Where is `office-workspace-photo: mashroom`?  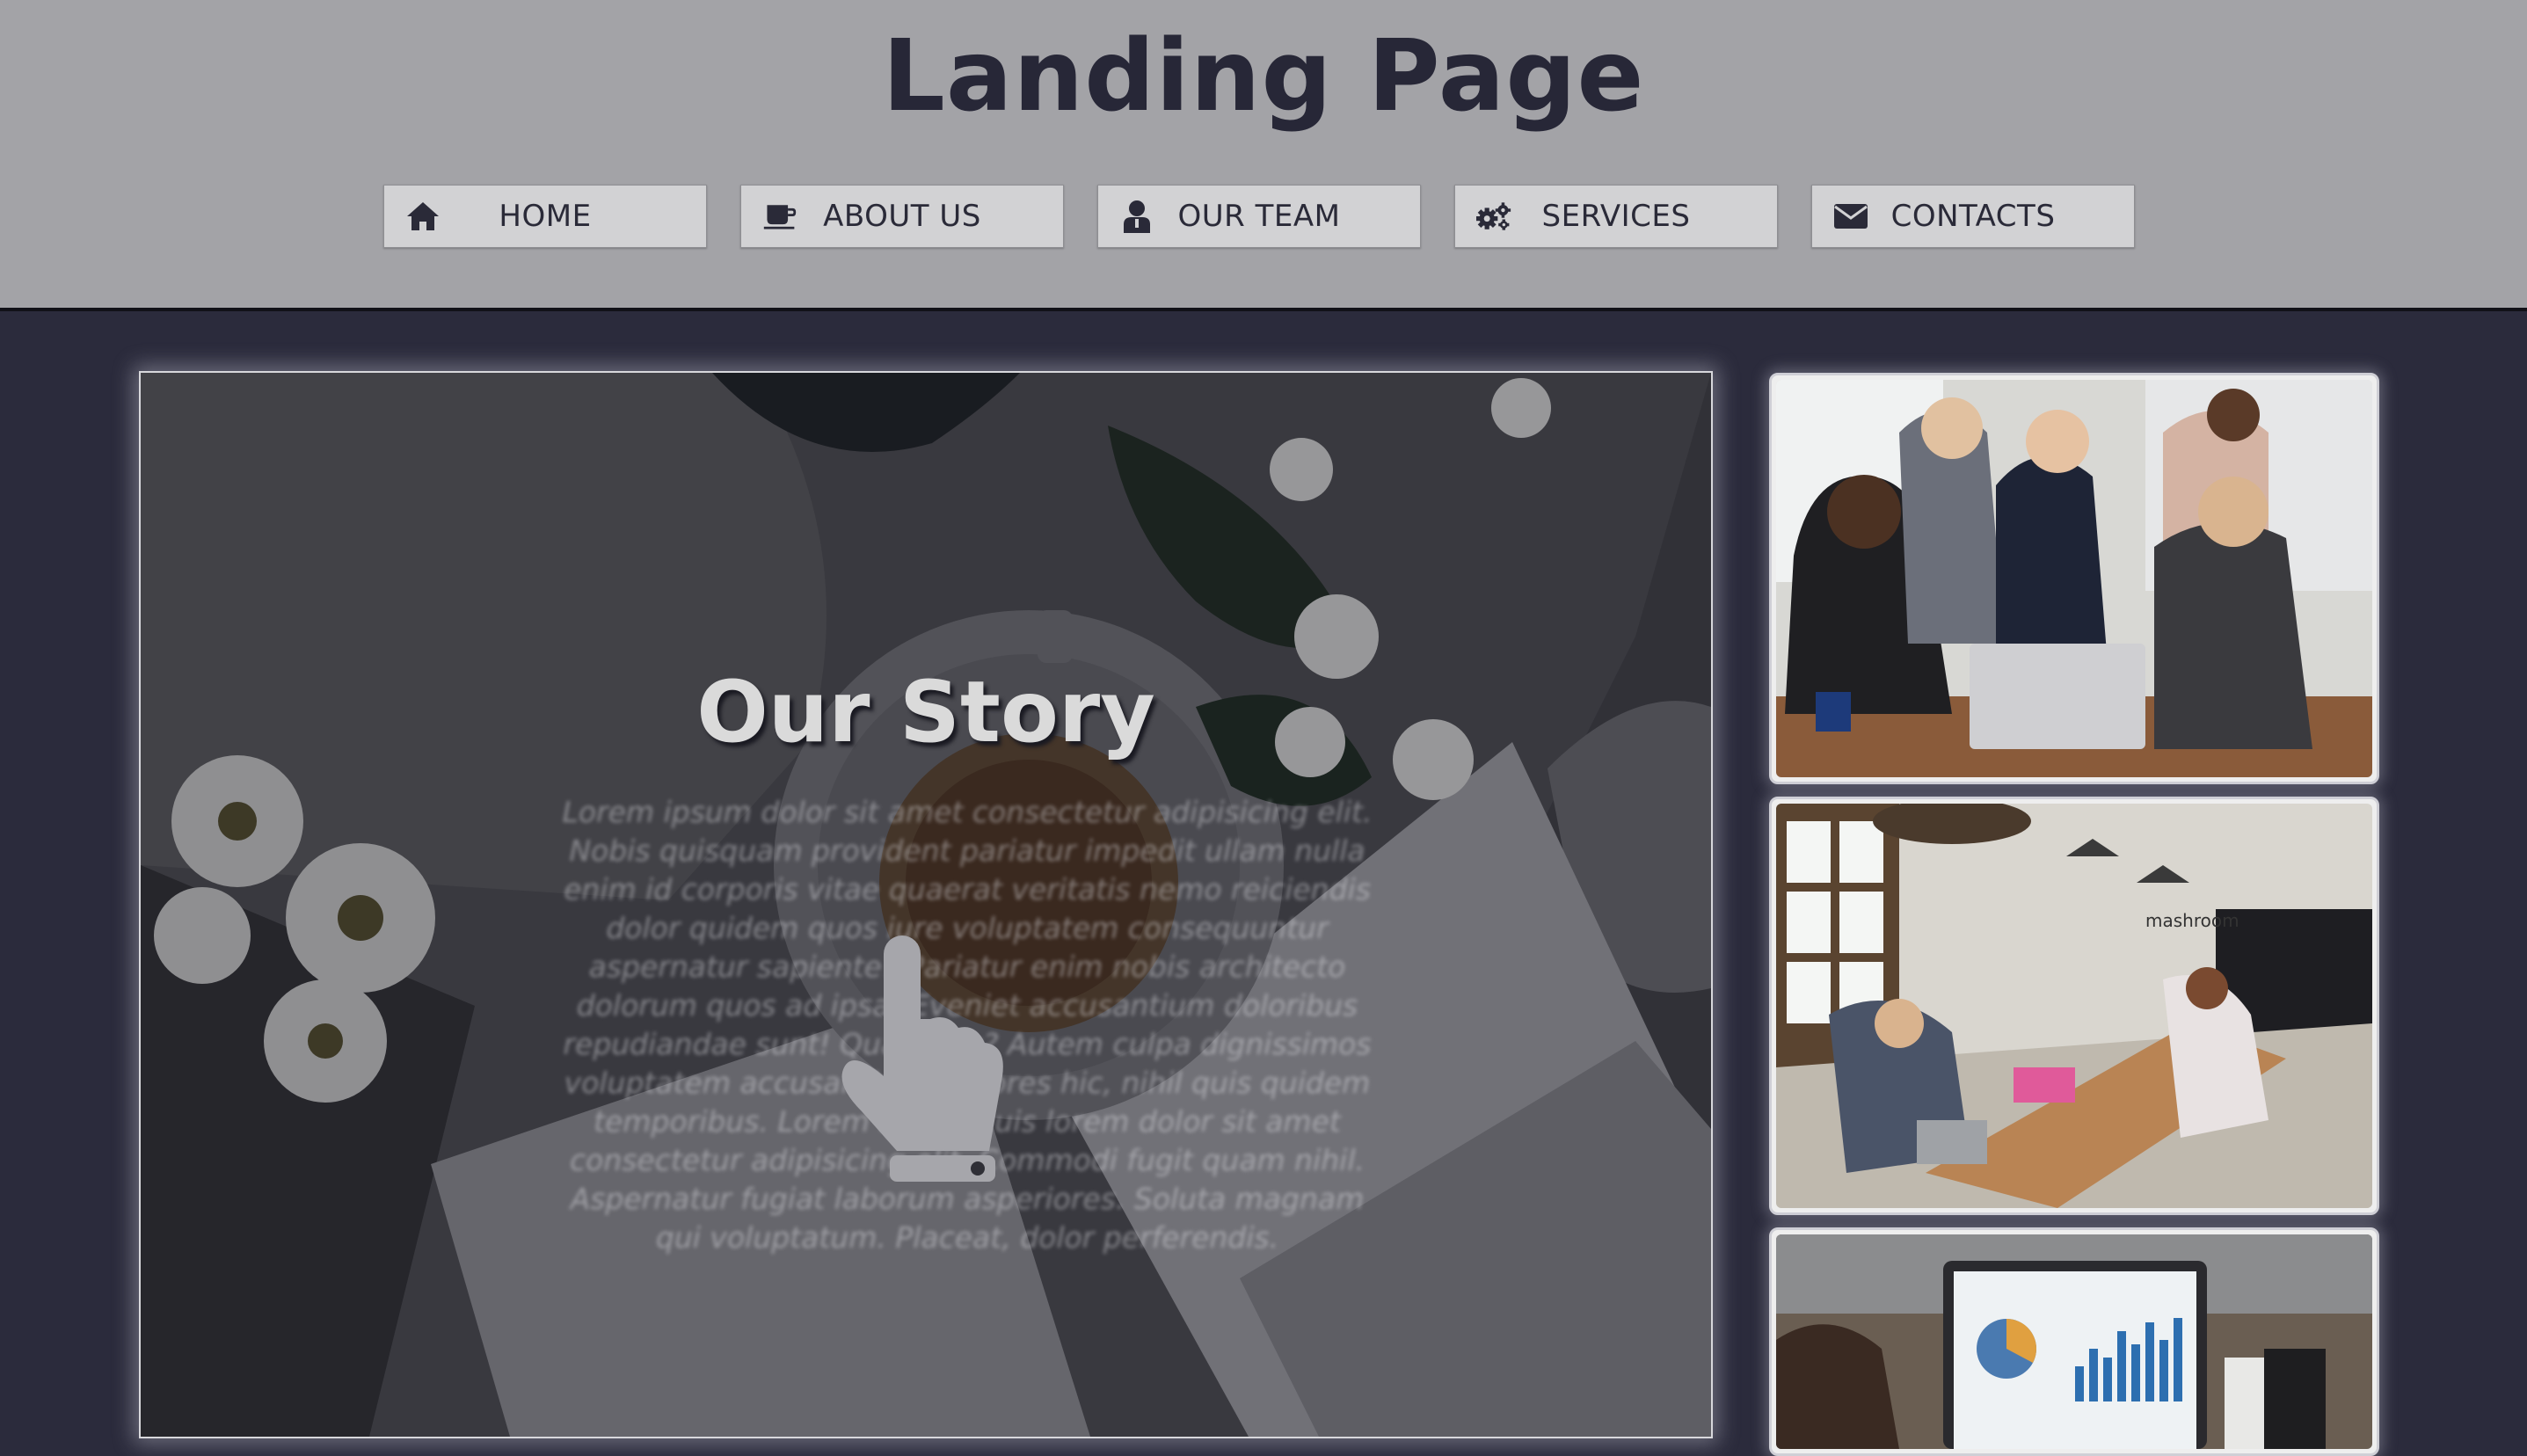
office-workspace-photo: mashroom is located at coordinates (2074, 1006).